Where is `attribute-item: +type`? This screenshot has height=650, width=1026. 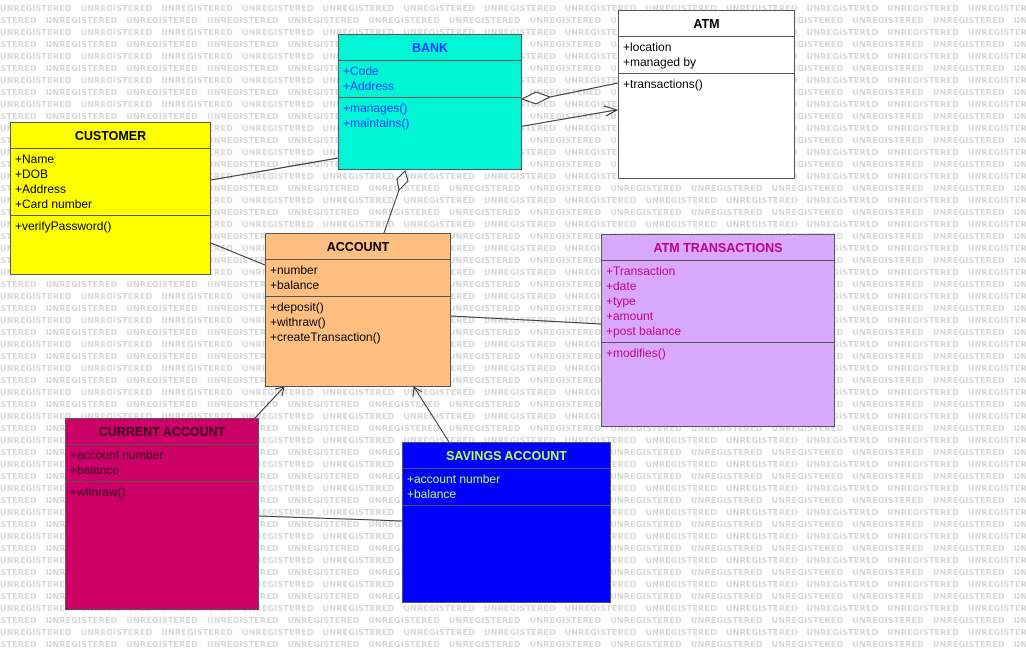
attribute-item: +type is located at coordinates (621, 301).